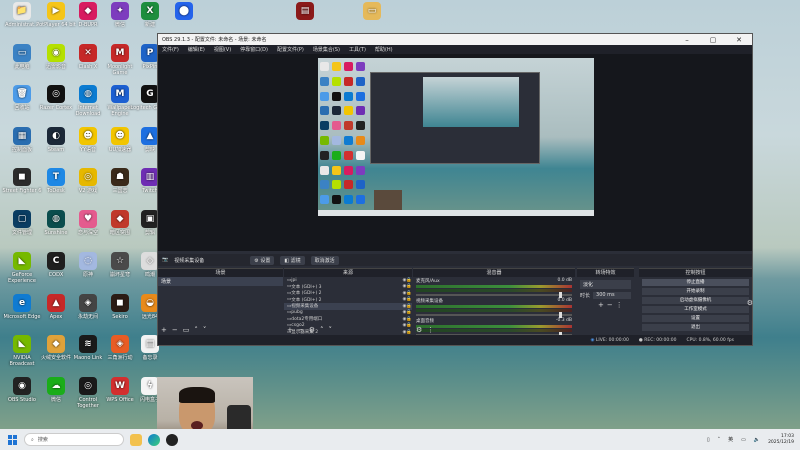  I want to click on menu-tools: 工具(T), so click(357, 49).